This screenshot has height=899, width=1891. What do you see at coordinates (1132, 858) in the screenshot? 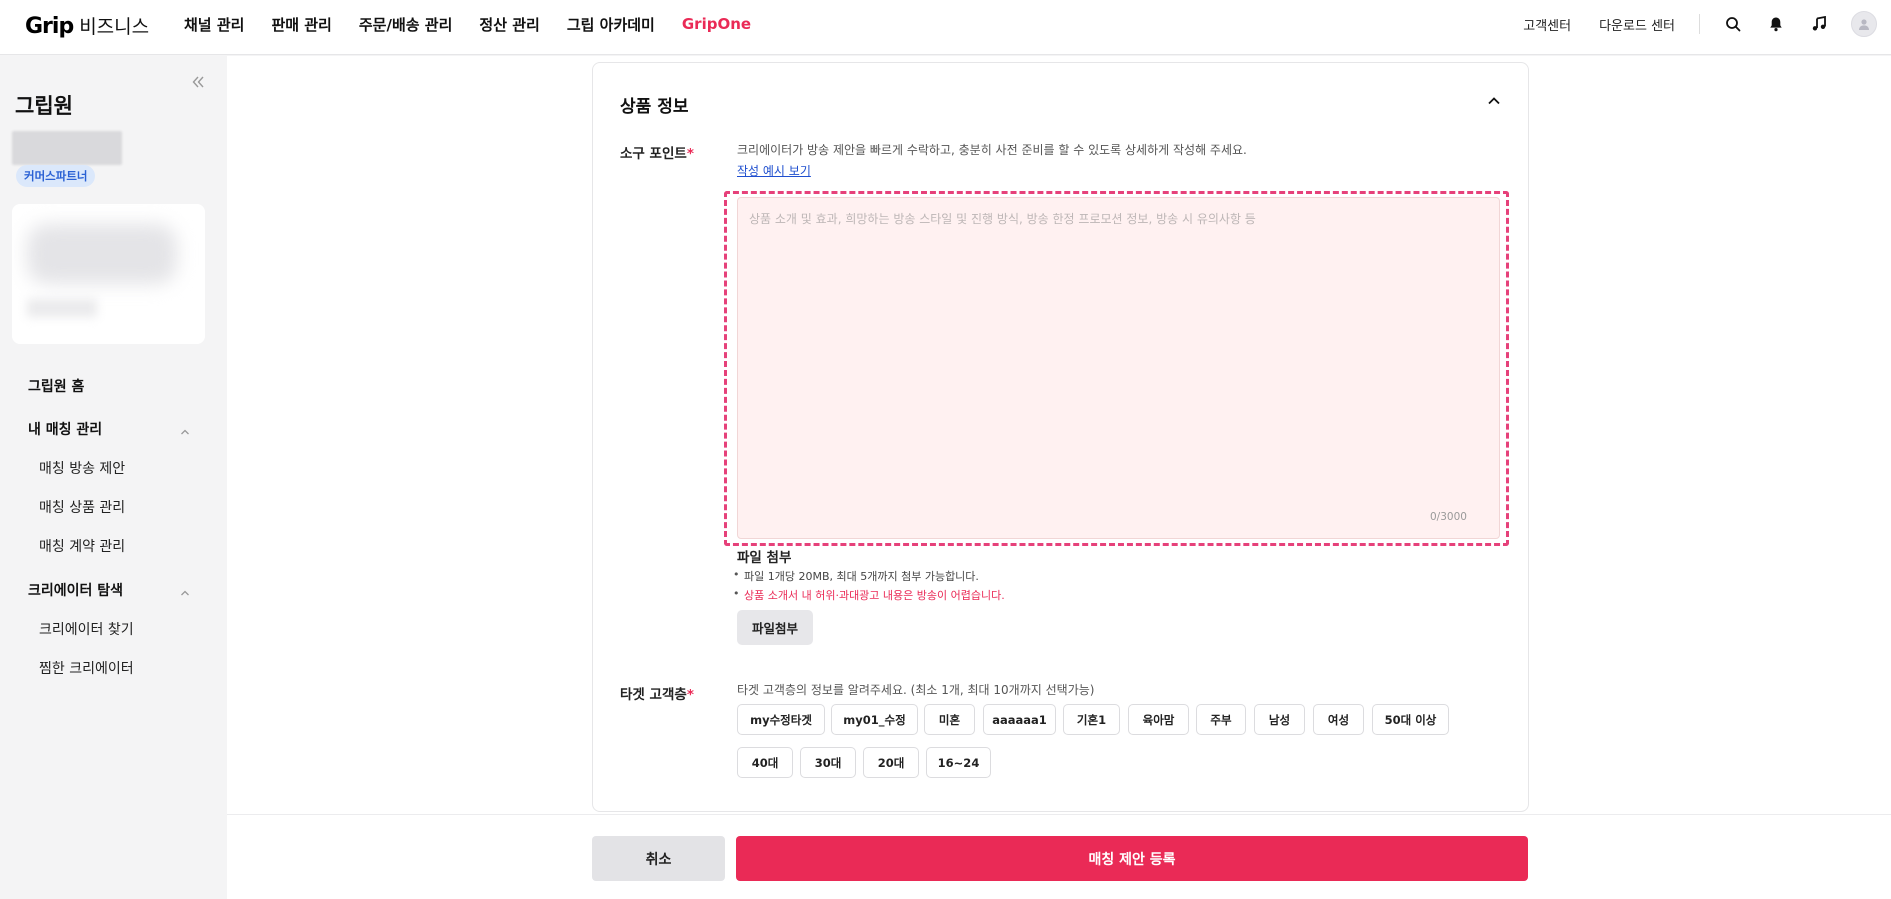
I see `submit-matching-proposal-button: 매칭 제안 등록` at bounding box center [1132, 858].